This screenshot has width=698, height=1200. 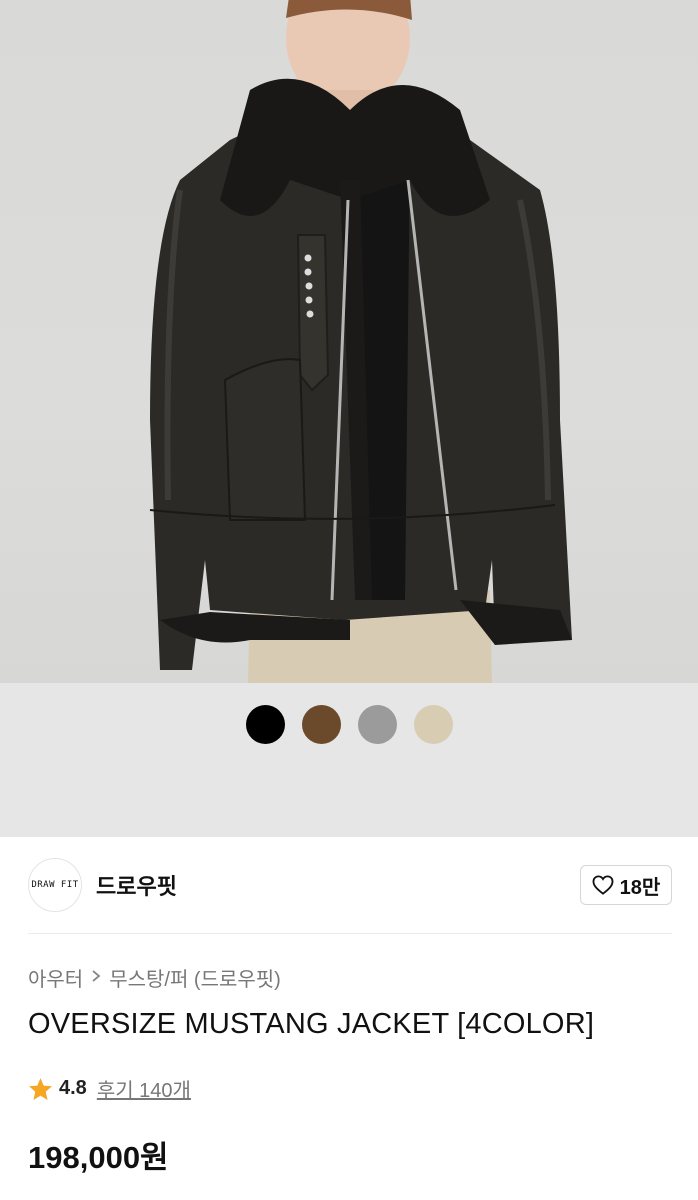 What do you see at coordinates (433, 724) in the screenshot?
I see `color-swatch-beige` at bounding box center [433, 724].